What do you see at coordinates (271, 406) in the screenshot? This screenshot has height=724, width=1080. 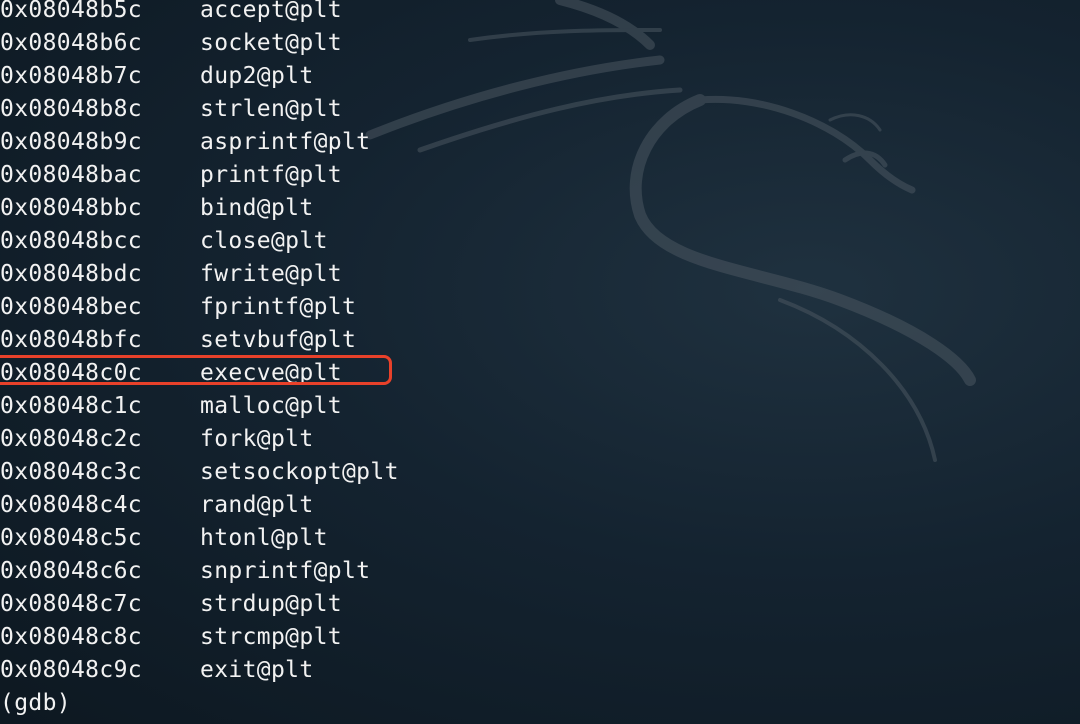 I see `entry-symbol: malloc@plt` at bounding box center [271, 406].